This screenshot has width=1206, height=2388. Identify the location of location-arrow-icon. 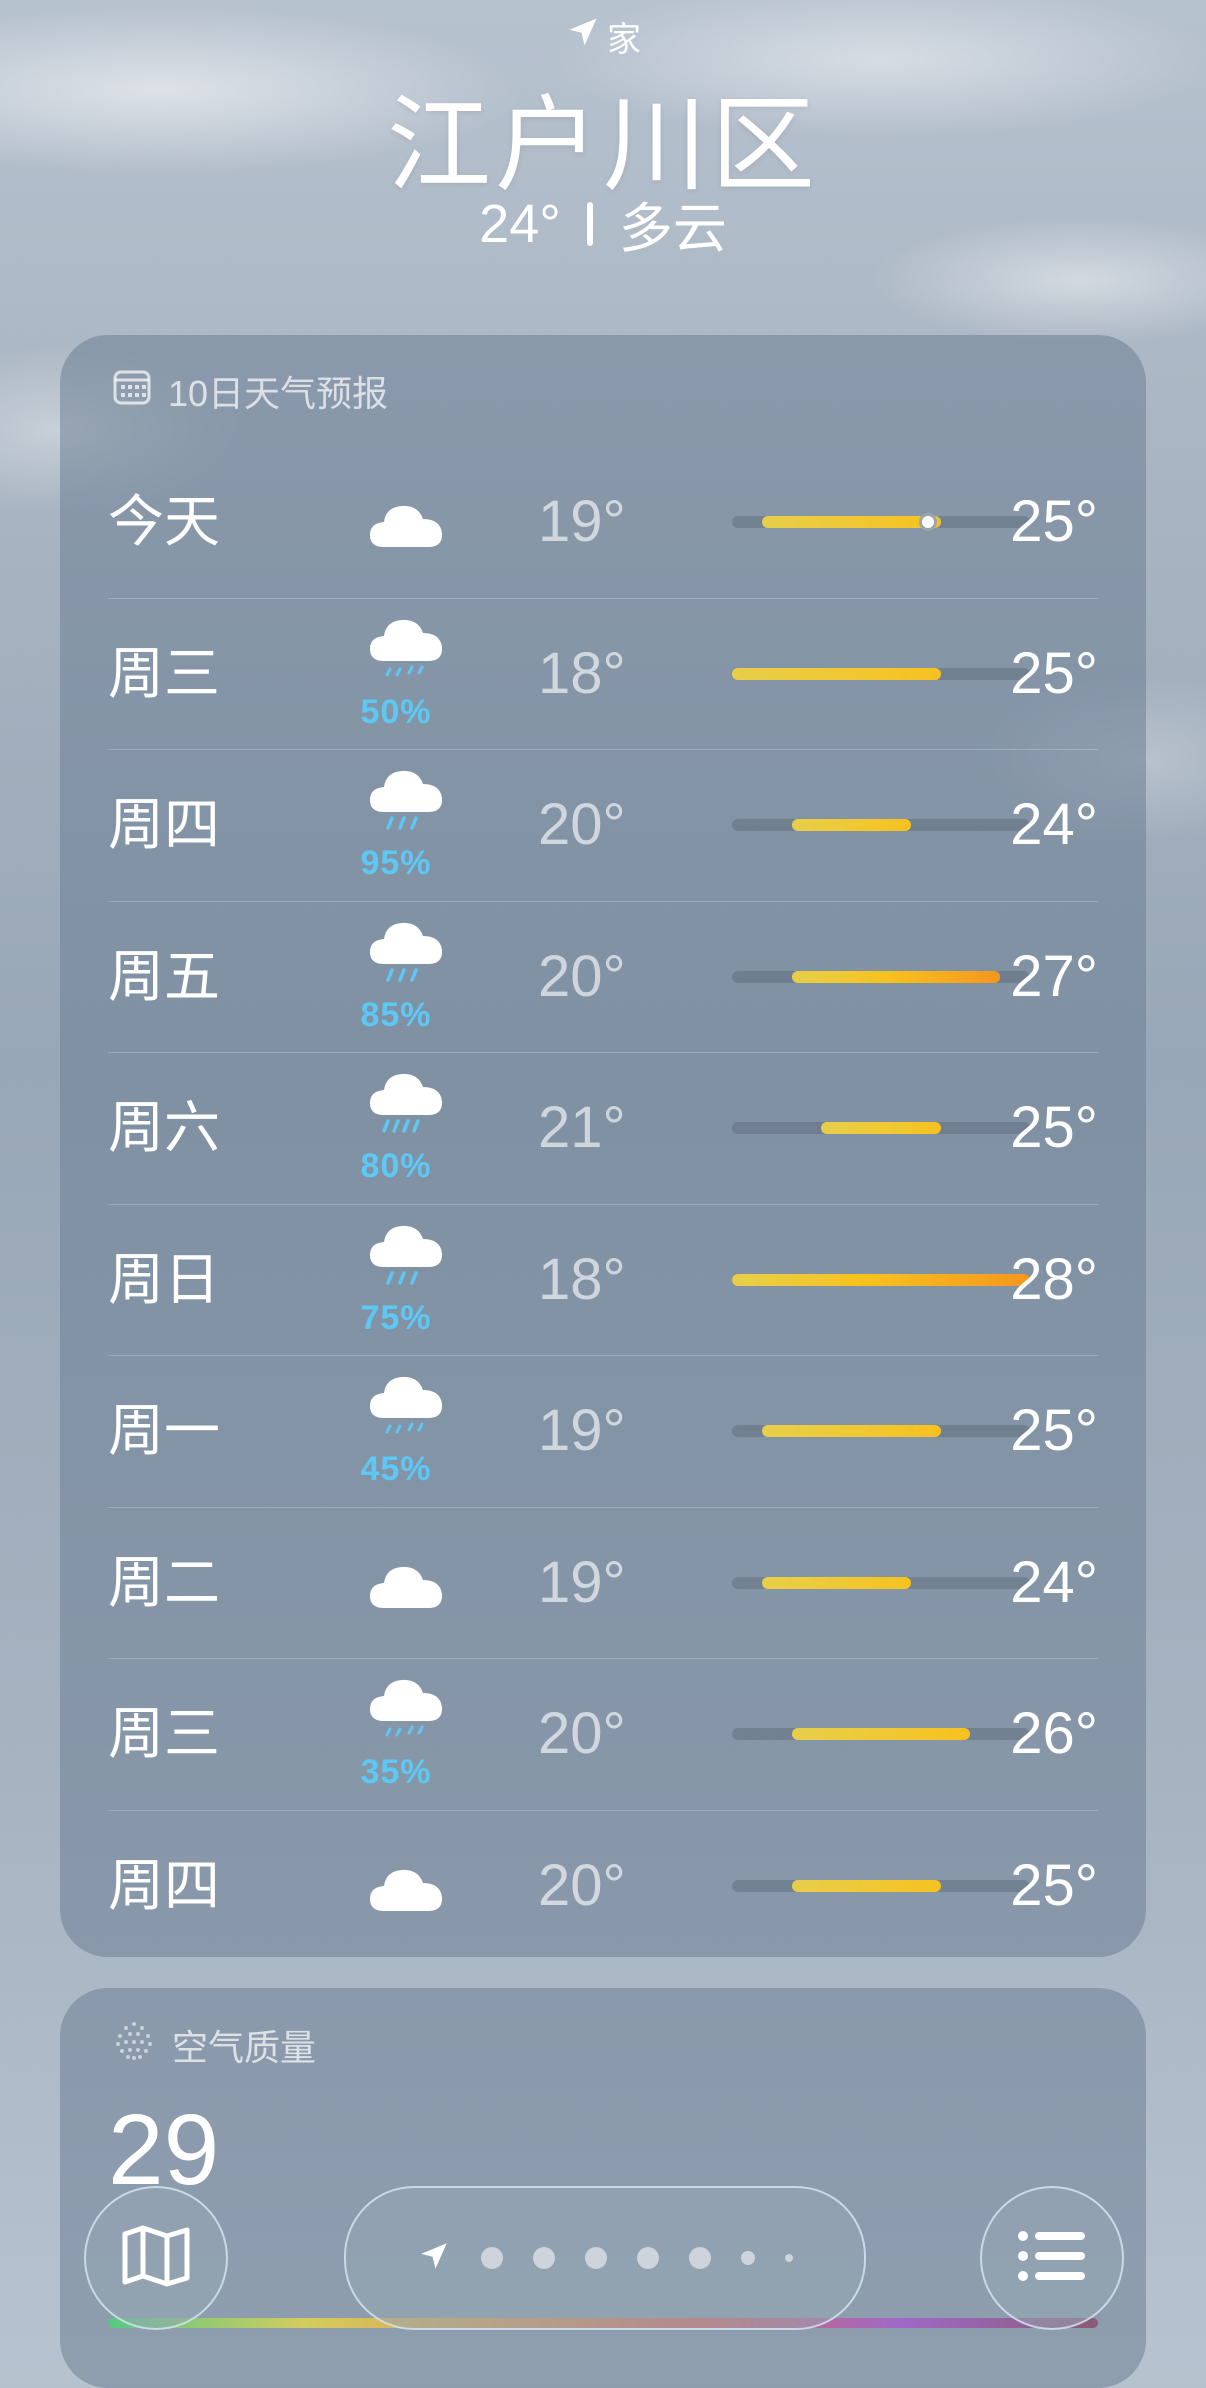
(583, 36).